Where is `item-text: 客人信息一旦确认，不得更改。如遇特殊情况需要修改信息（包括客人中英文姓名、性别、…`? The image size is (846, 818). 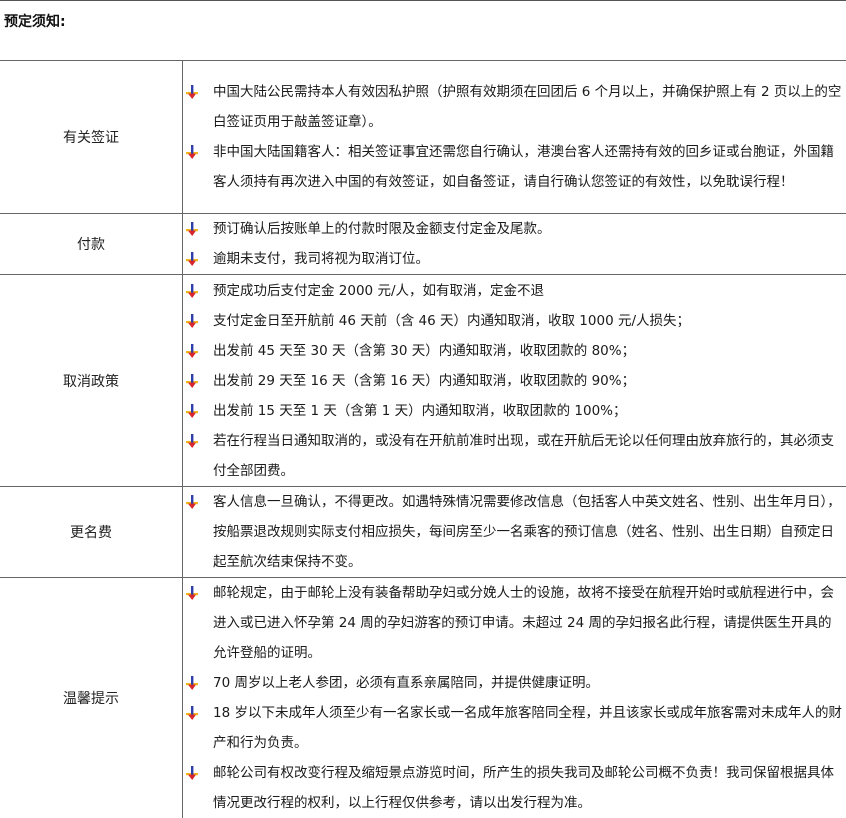 item-text: 客人信息一旦确认，不得更改。如遇特殊情况需要修改信息（包括客人中英文姓名、性别、… is located at coordinates (527, 532).